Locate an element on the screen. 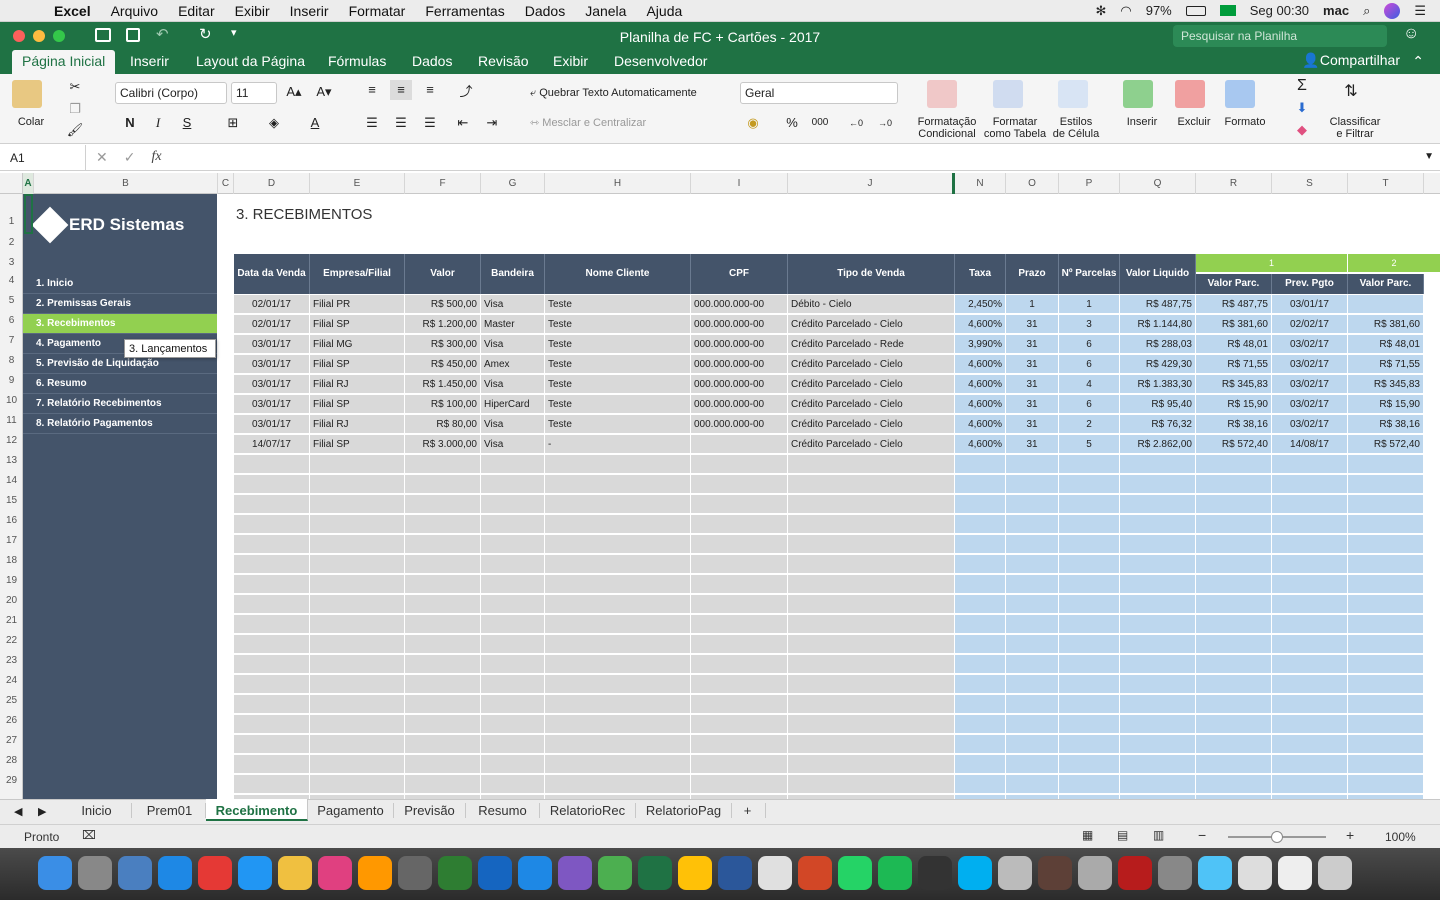 The width and height of the screenshot is (1440, 900). table-cell: R$ 95,40 is located at coordinates (1158, 404).